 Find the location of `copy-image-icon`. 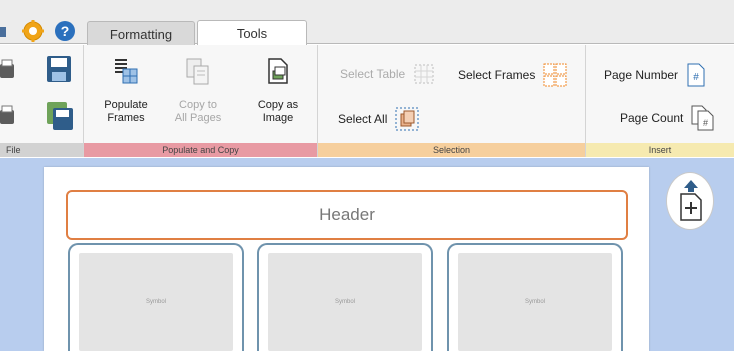

copy-image-icon is located at coordinates (278, 71).